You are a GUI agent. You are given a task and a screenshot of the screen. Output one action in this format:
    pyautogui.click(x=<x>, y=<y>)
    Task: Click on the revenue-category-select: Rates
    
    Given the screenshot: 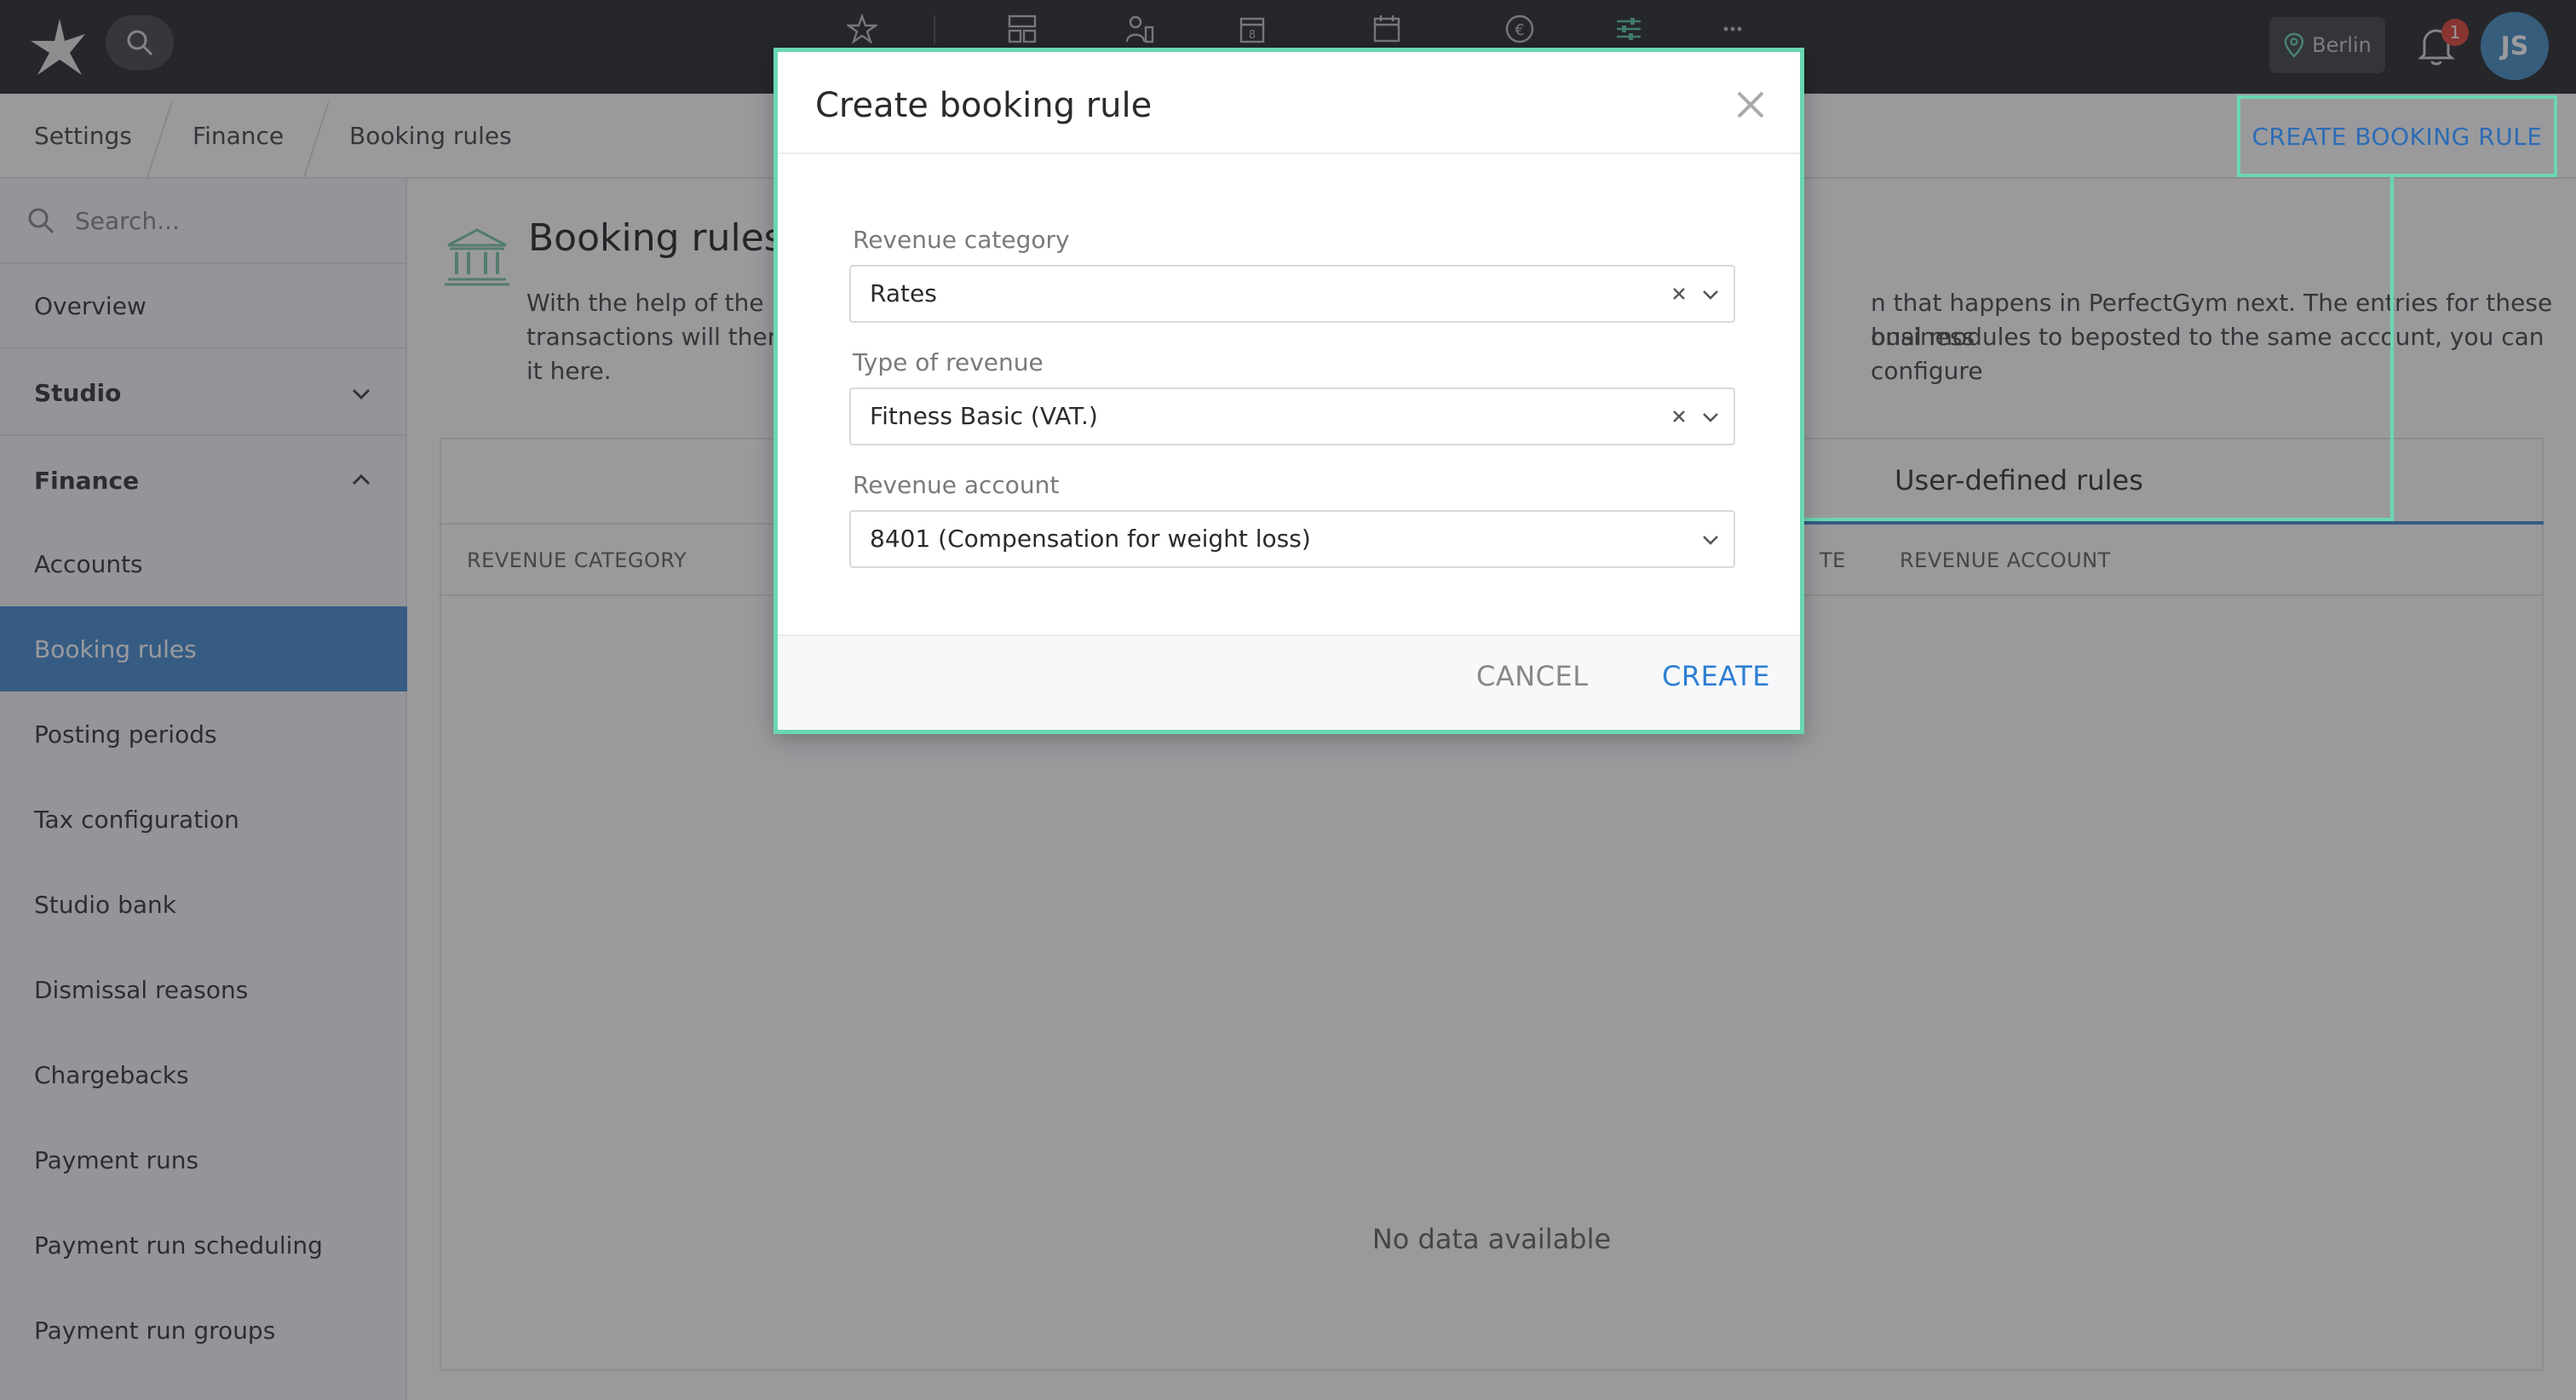 What is the action you would take?
    pyautogui.click(x=1292, y=294)
    